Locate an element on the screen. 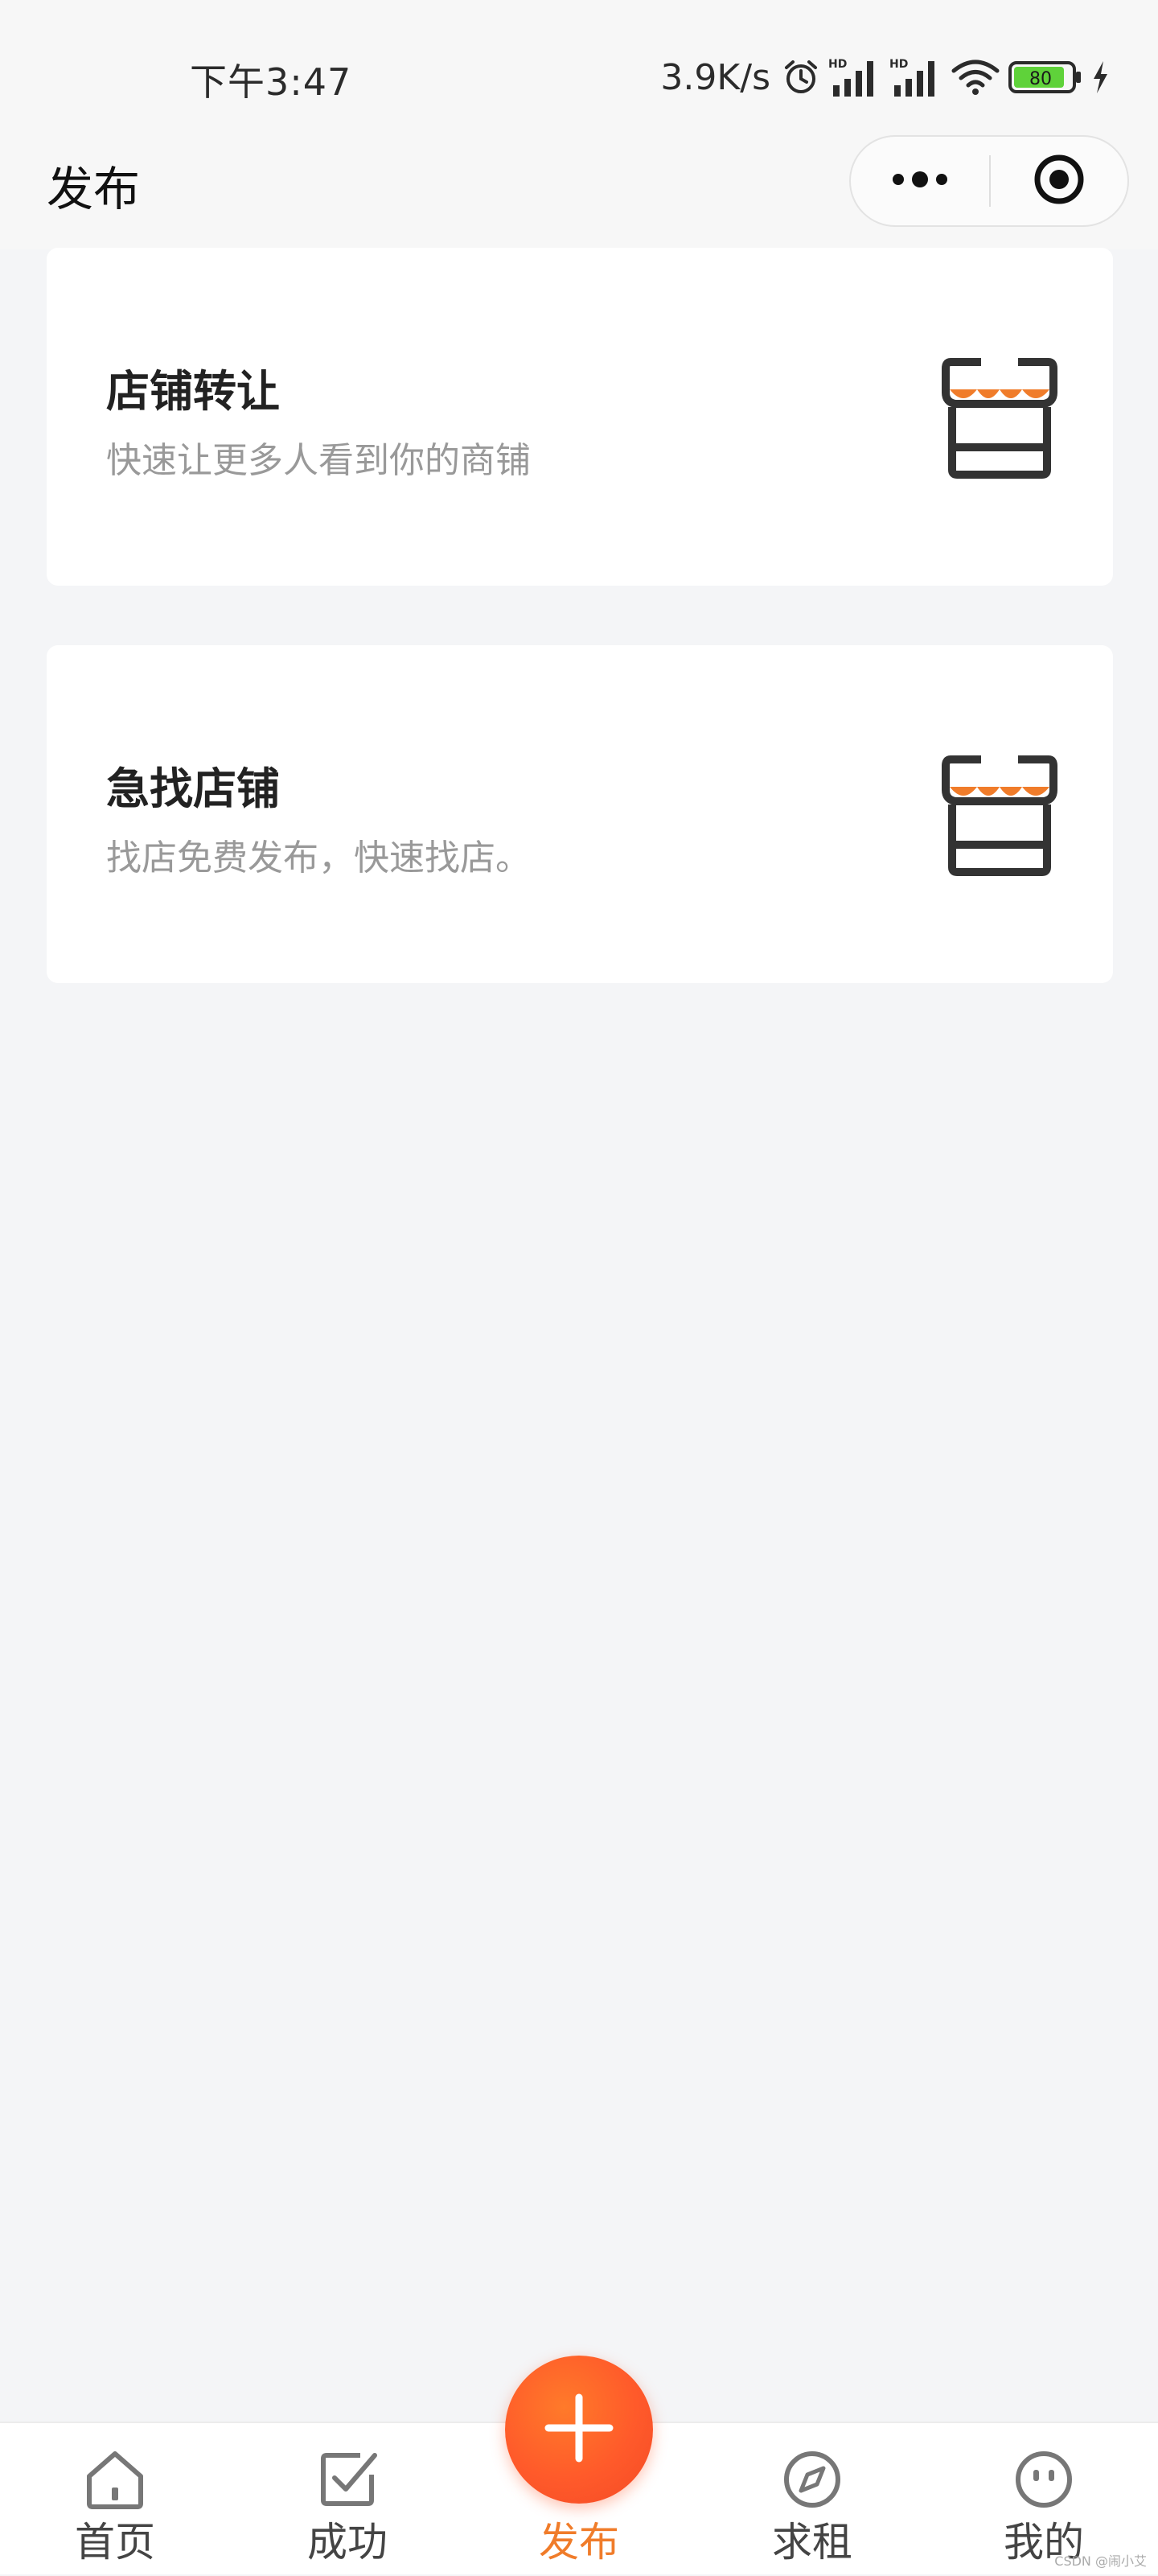  tab-home: 首页 is located at coordinates (115, 2499).